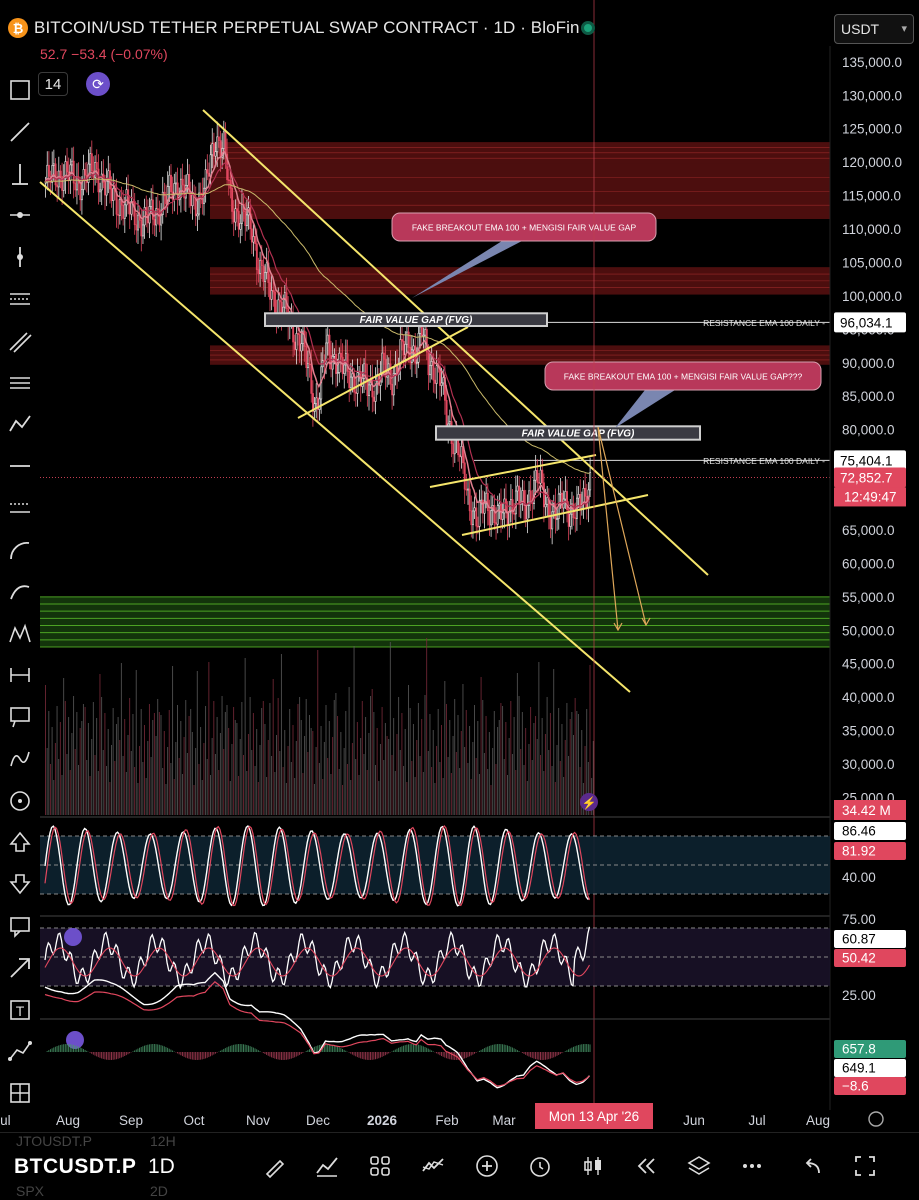  Describe the element at coordinates (20, 884) in the screenshot. I see `arrow-down-icon` at that location.